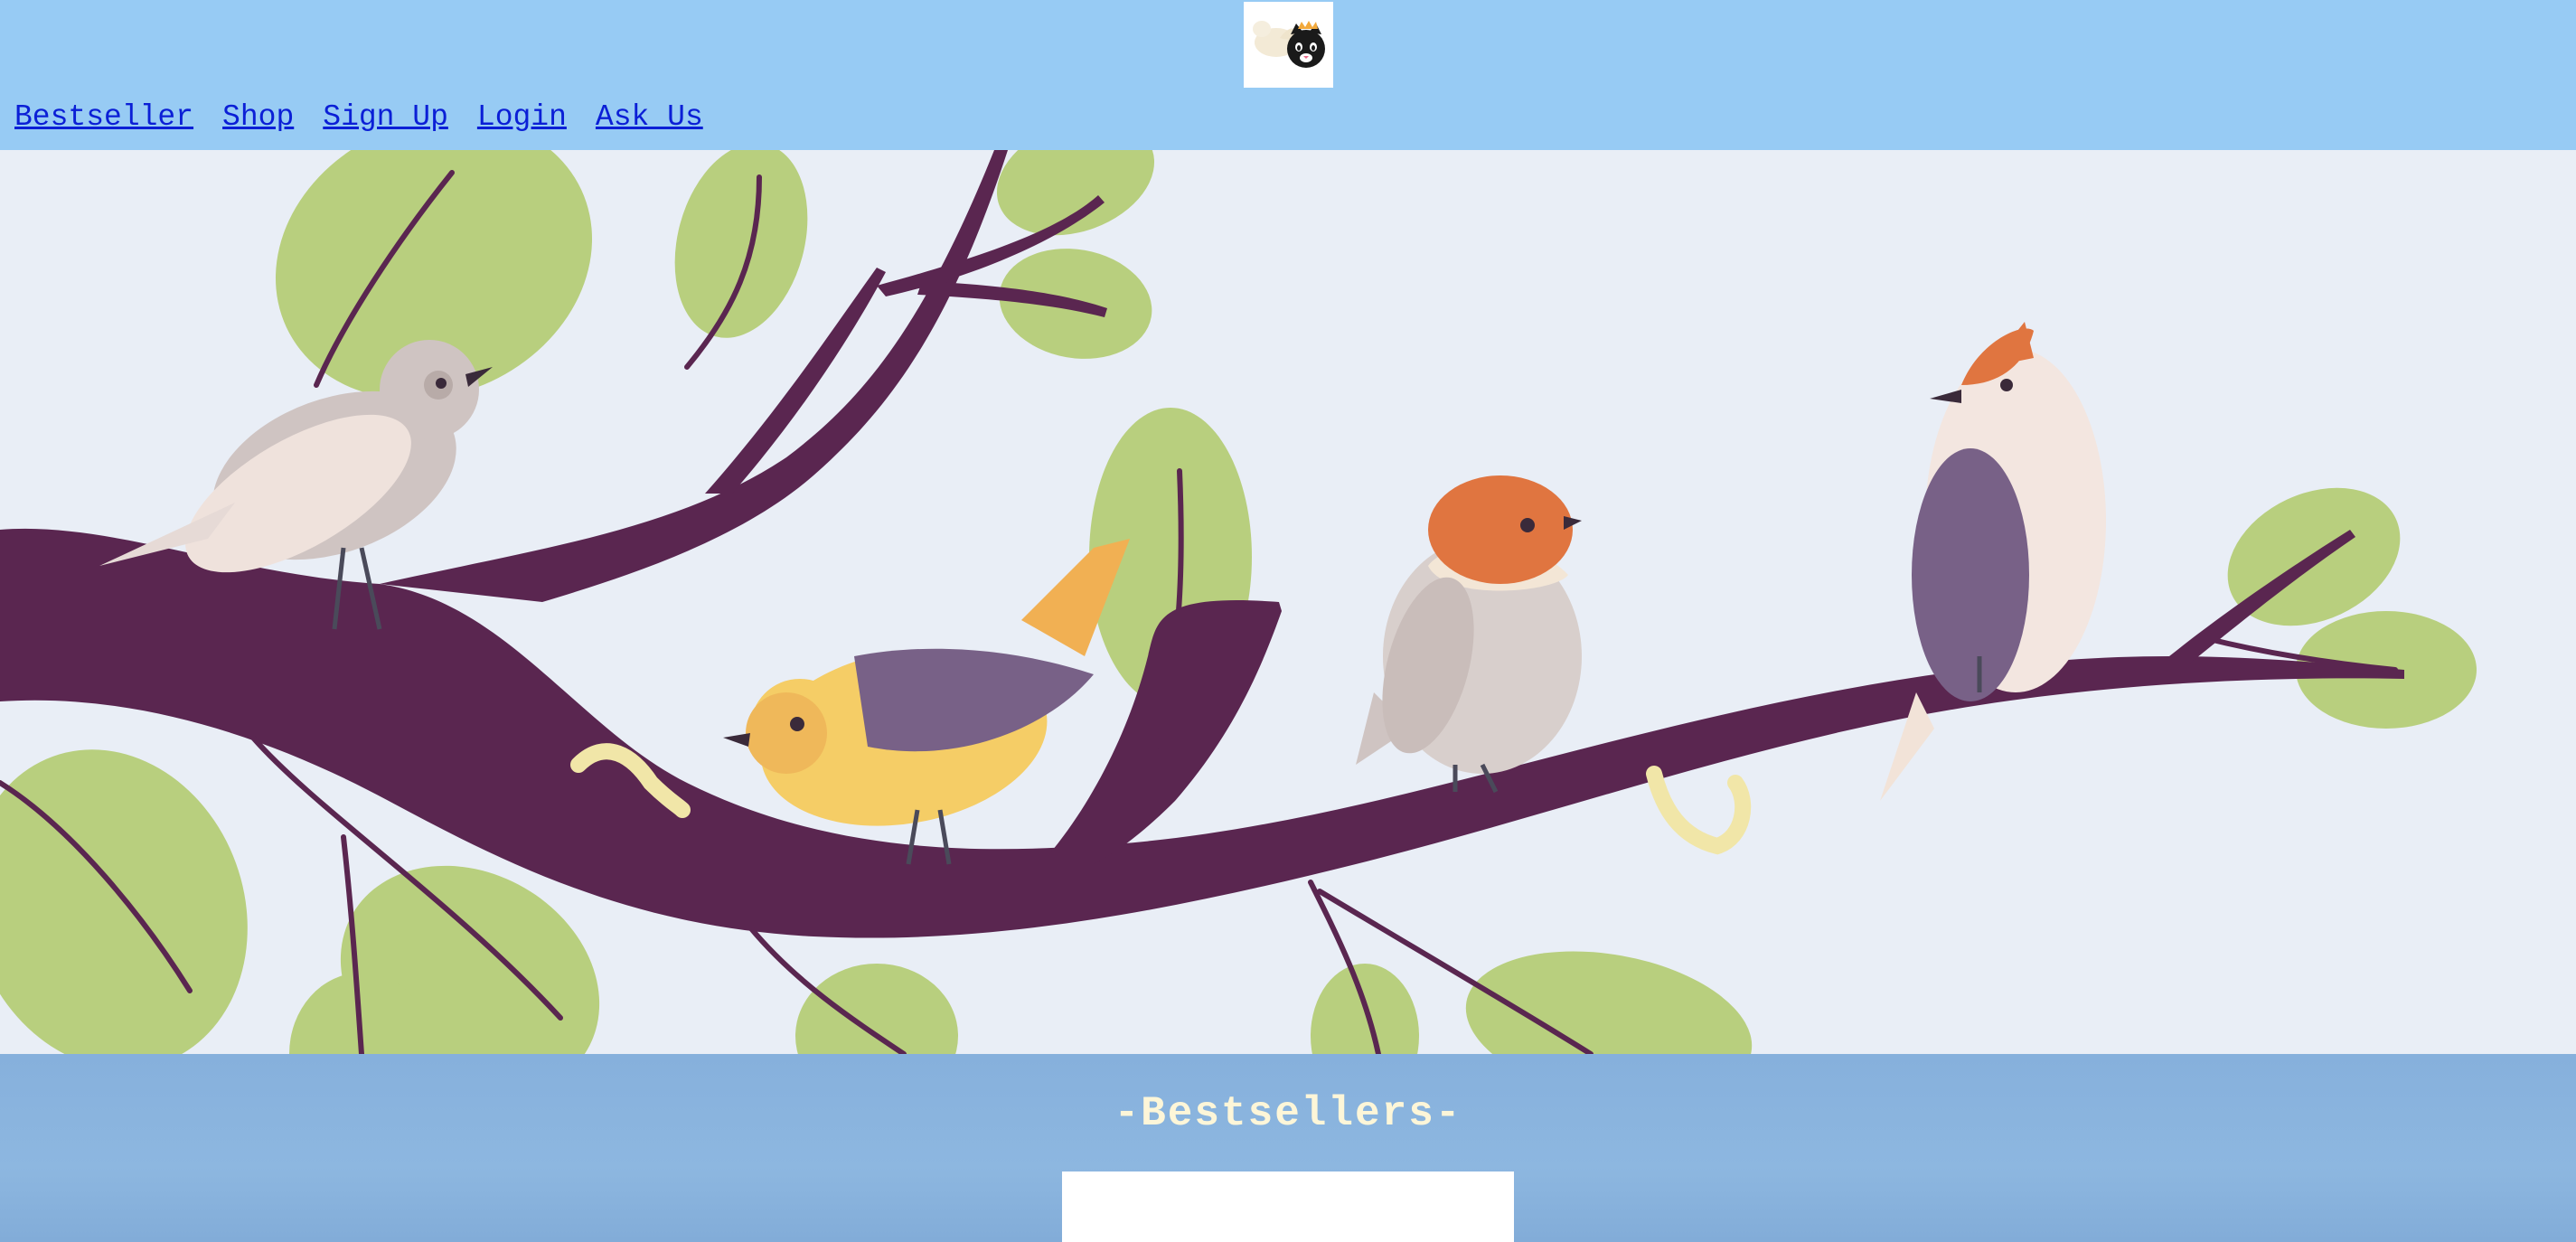  I want to click on nav-link-login: Login, so click(522, 118).